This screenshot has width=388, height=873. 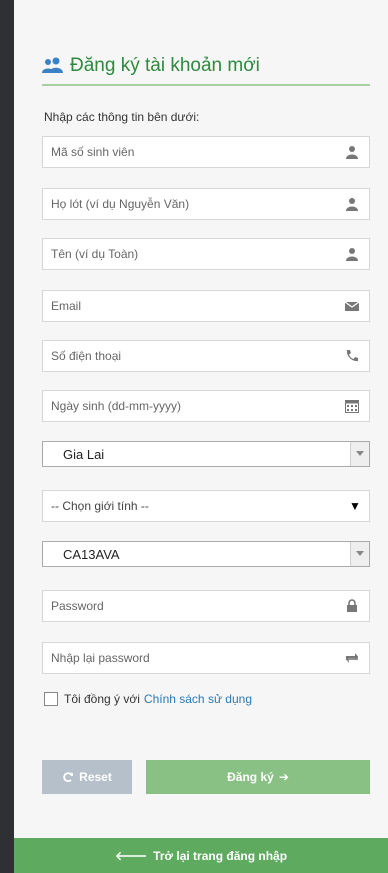 What do you see at coordinates (206, 454) in the screenshot?
I see `province-select: Gia Lai` at bounding box center [206, 454].